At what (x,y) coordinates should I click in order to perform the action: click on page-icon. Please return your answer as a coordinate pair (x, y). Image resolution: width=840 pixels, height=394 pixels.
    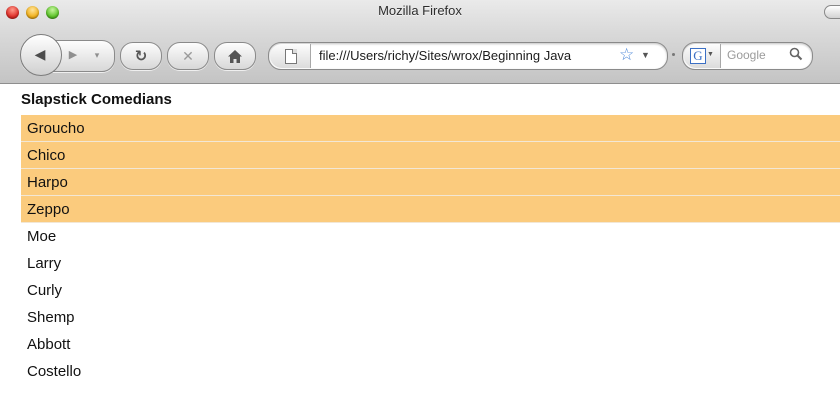
    Looking at the image, I should click on (291, 56).